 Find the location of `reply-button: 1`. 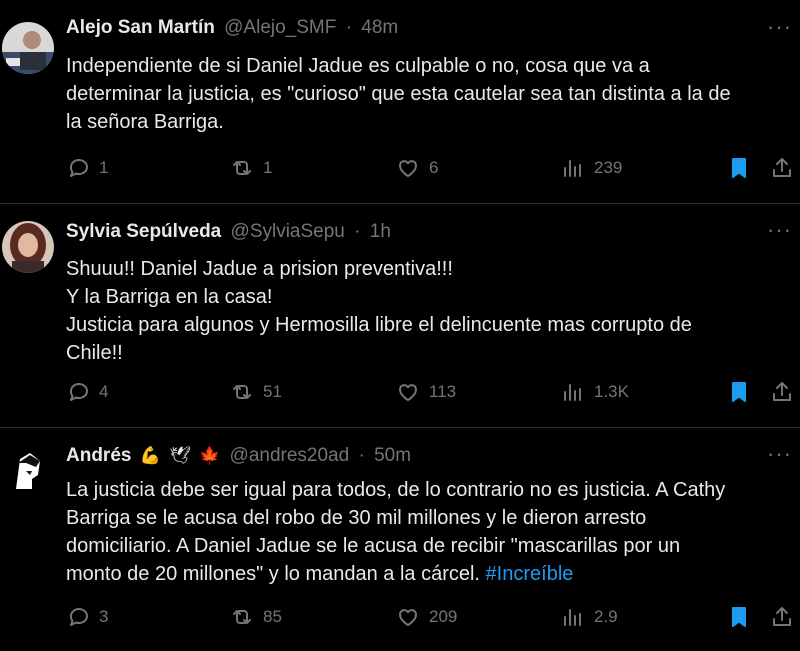

reply-button: 1 is located at coordinates (87, 168).